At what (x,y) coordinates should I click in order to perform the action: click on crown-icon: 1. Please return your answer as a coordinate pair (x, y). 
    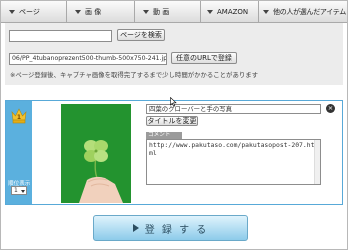
    Looking at the image, I should click on (19, 116).